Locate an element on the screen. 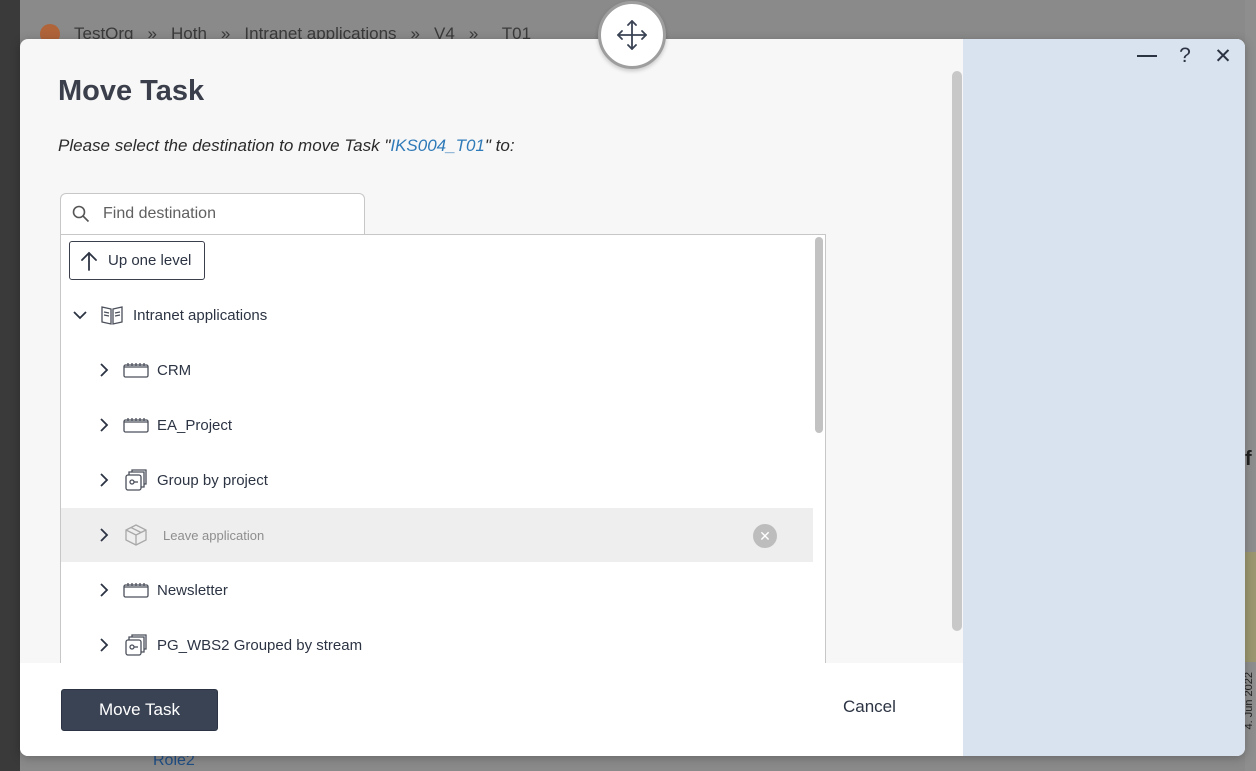  drag-move-handle is located at coordinates (632, 35).